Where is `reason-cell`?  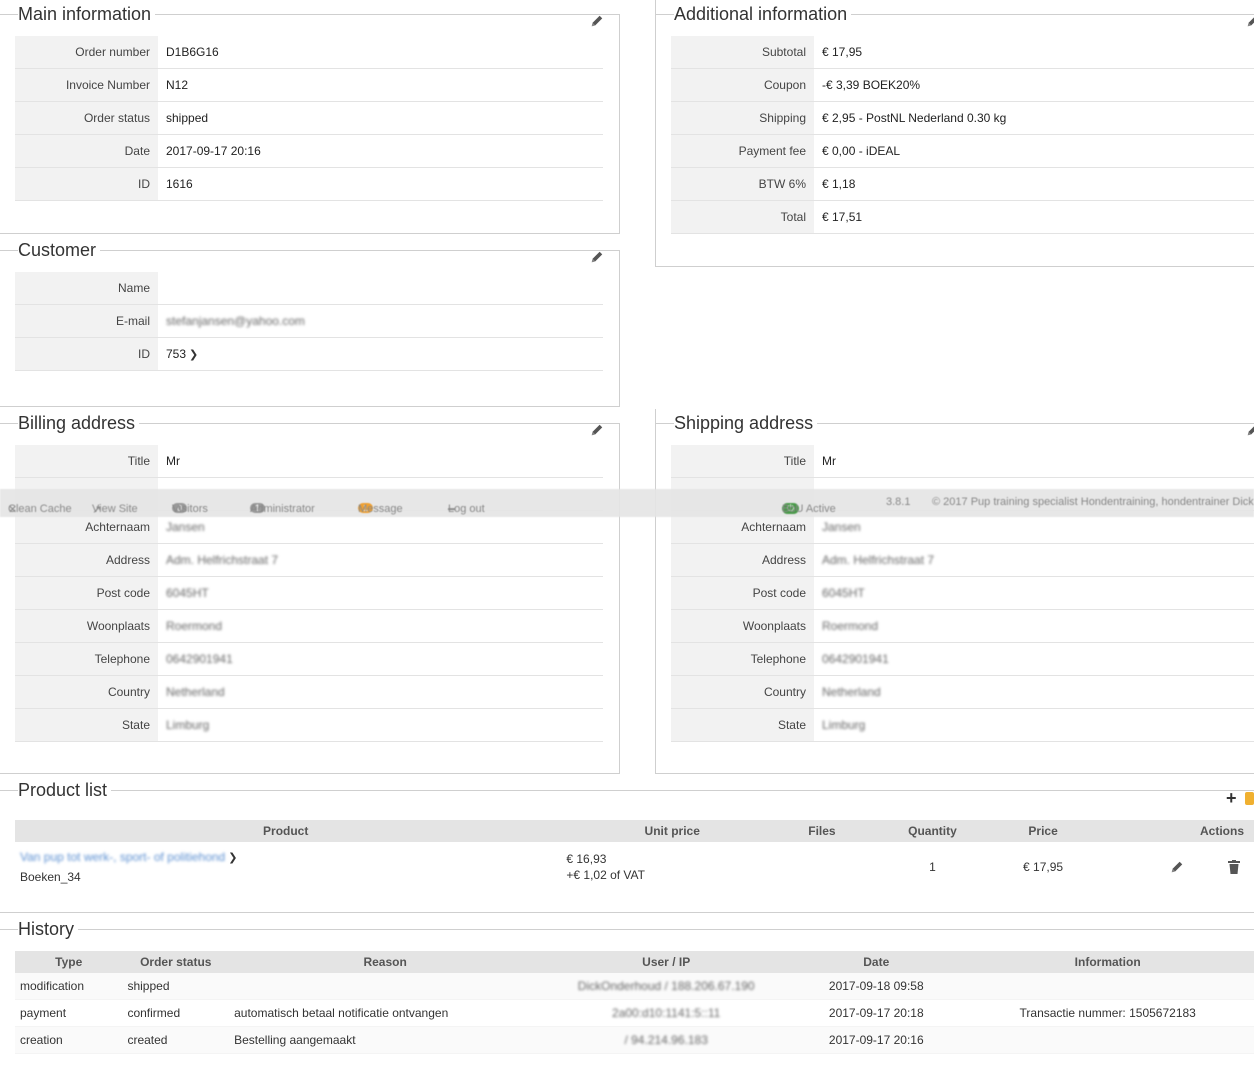
reason-cell is located at coordinates (385, 986).